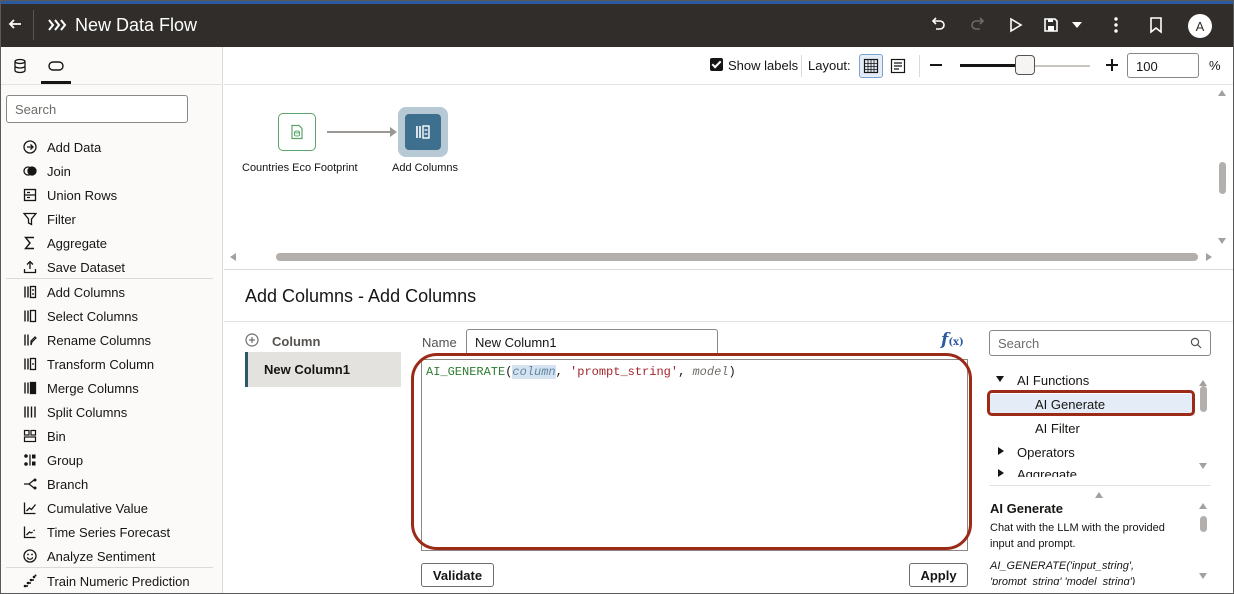  I want to click on step-time-series-forecast: Time Series Forecast, so click(112, 532).